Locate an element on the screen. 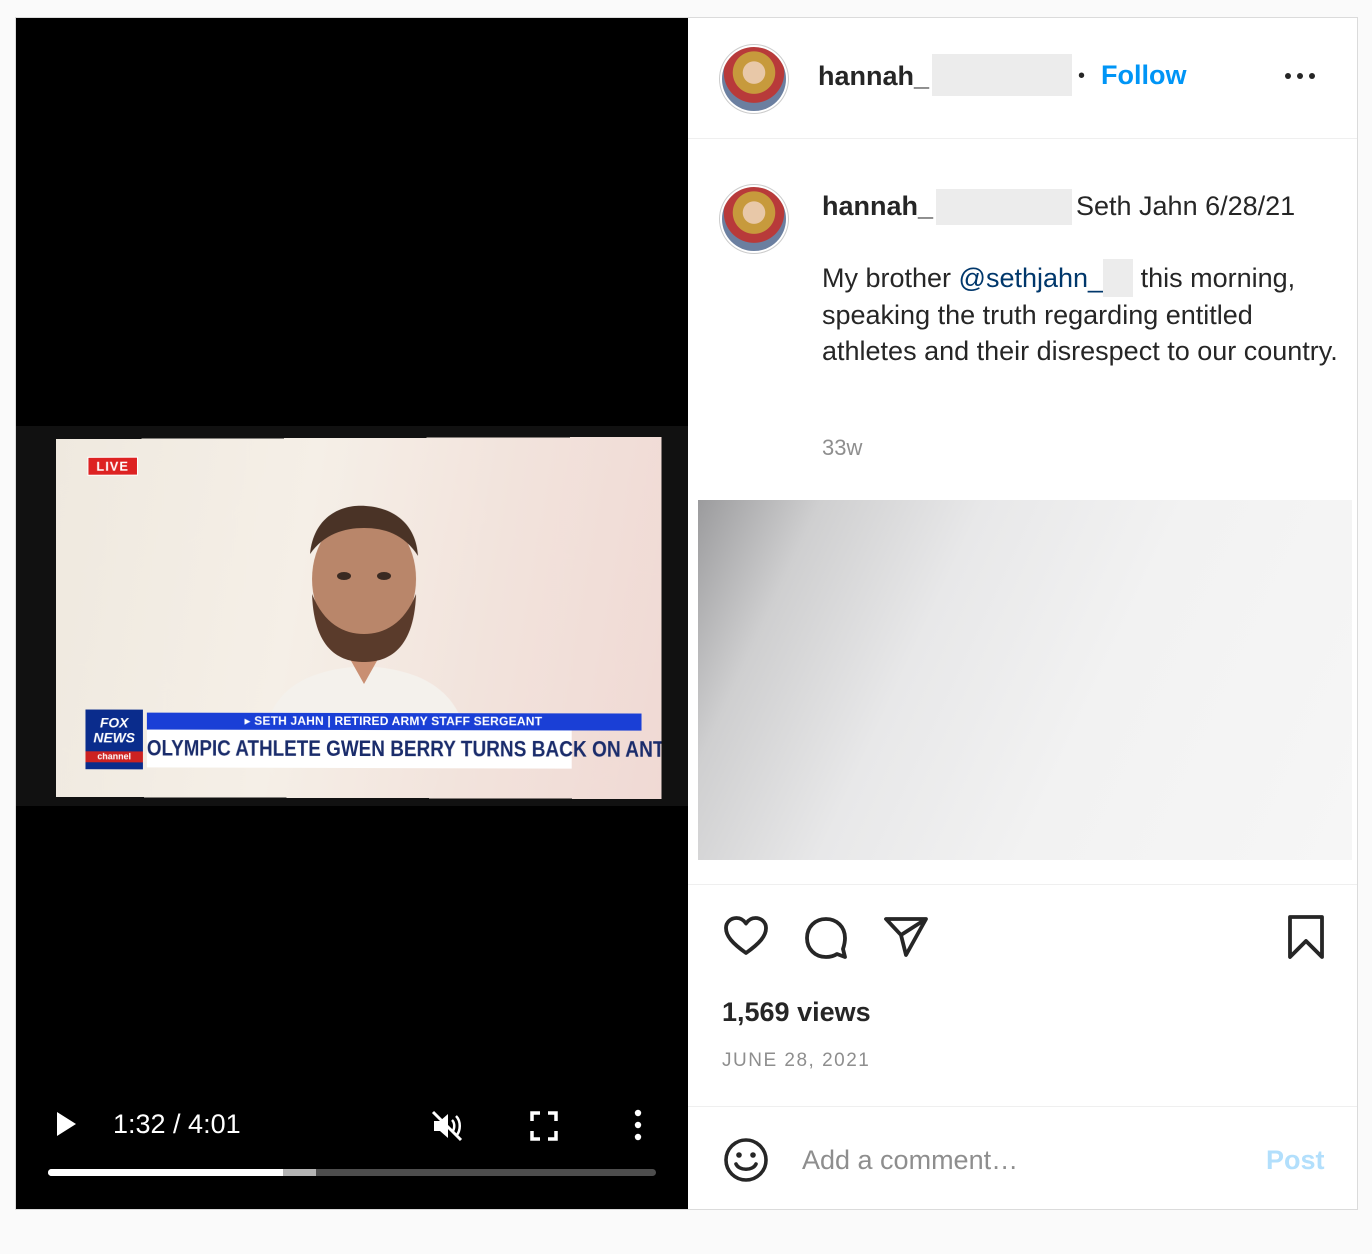 The image size is (1372, 1254). logo-text-line1: FOX is located at coordinates (114, 722).